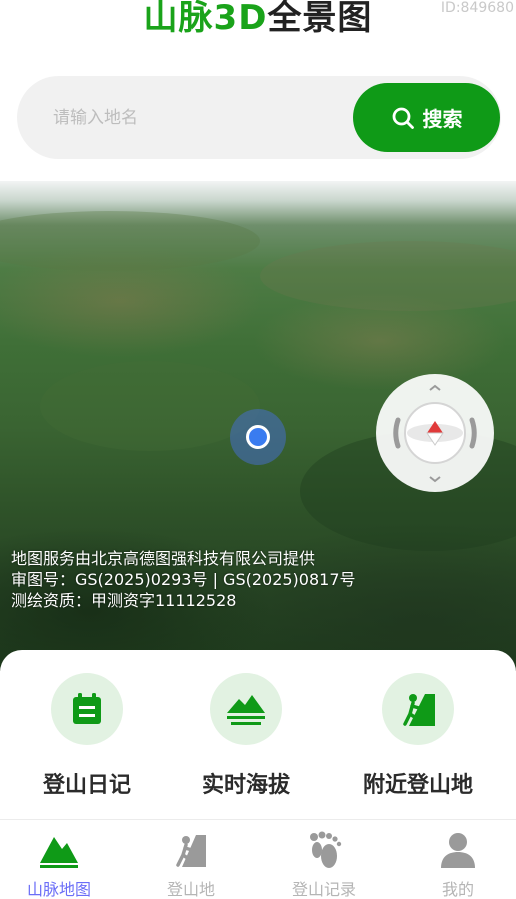  I want to click on compass-icon, so click(435, 433).